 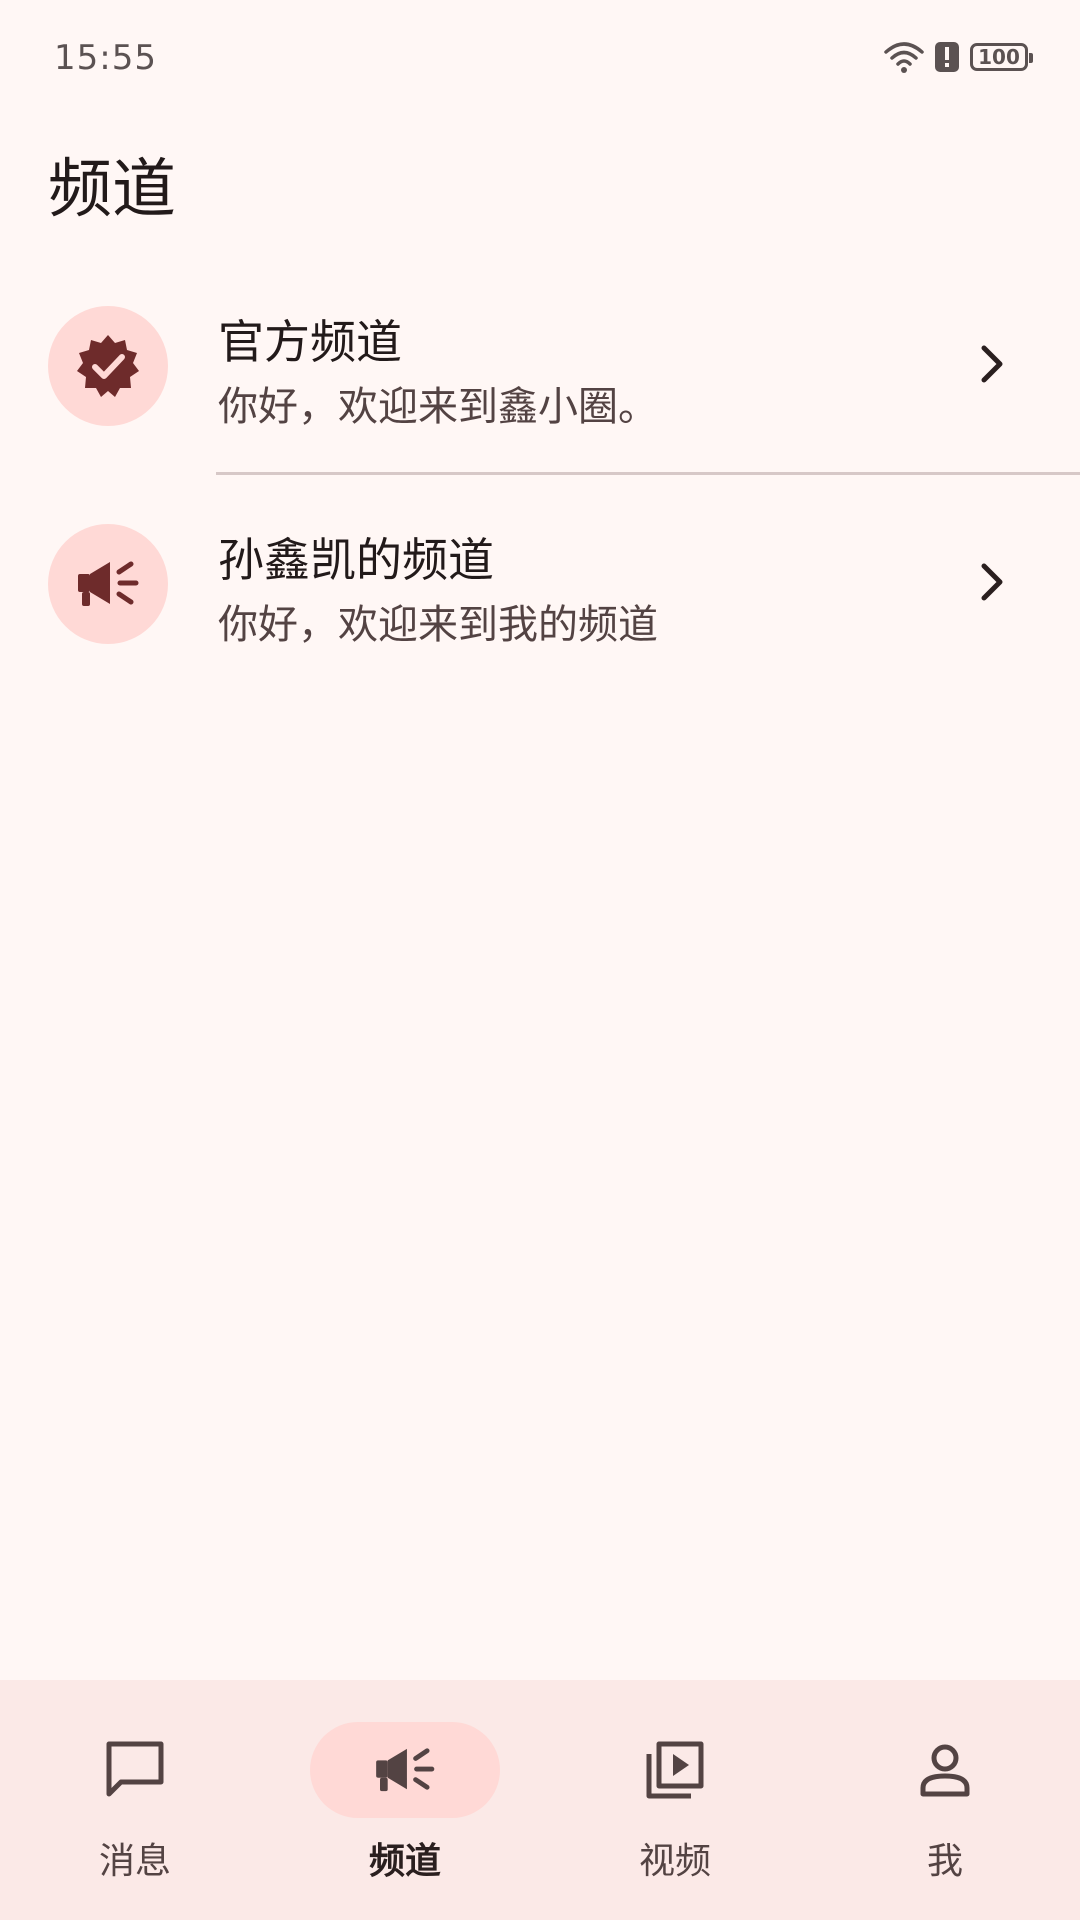 I want to click on channel-title: 官方频道, so click(x=310, y=342).